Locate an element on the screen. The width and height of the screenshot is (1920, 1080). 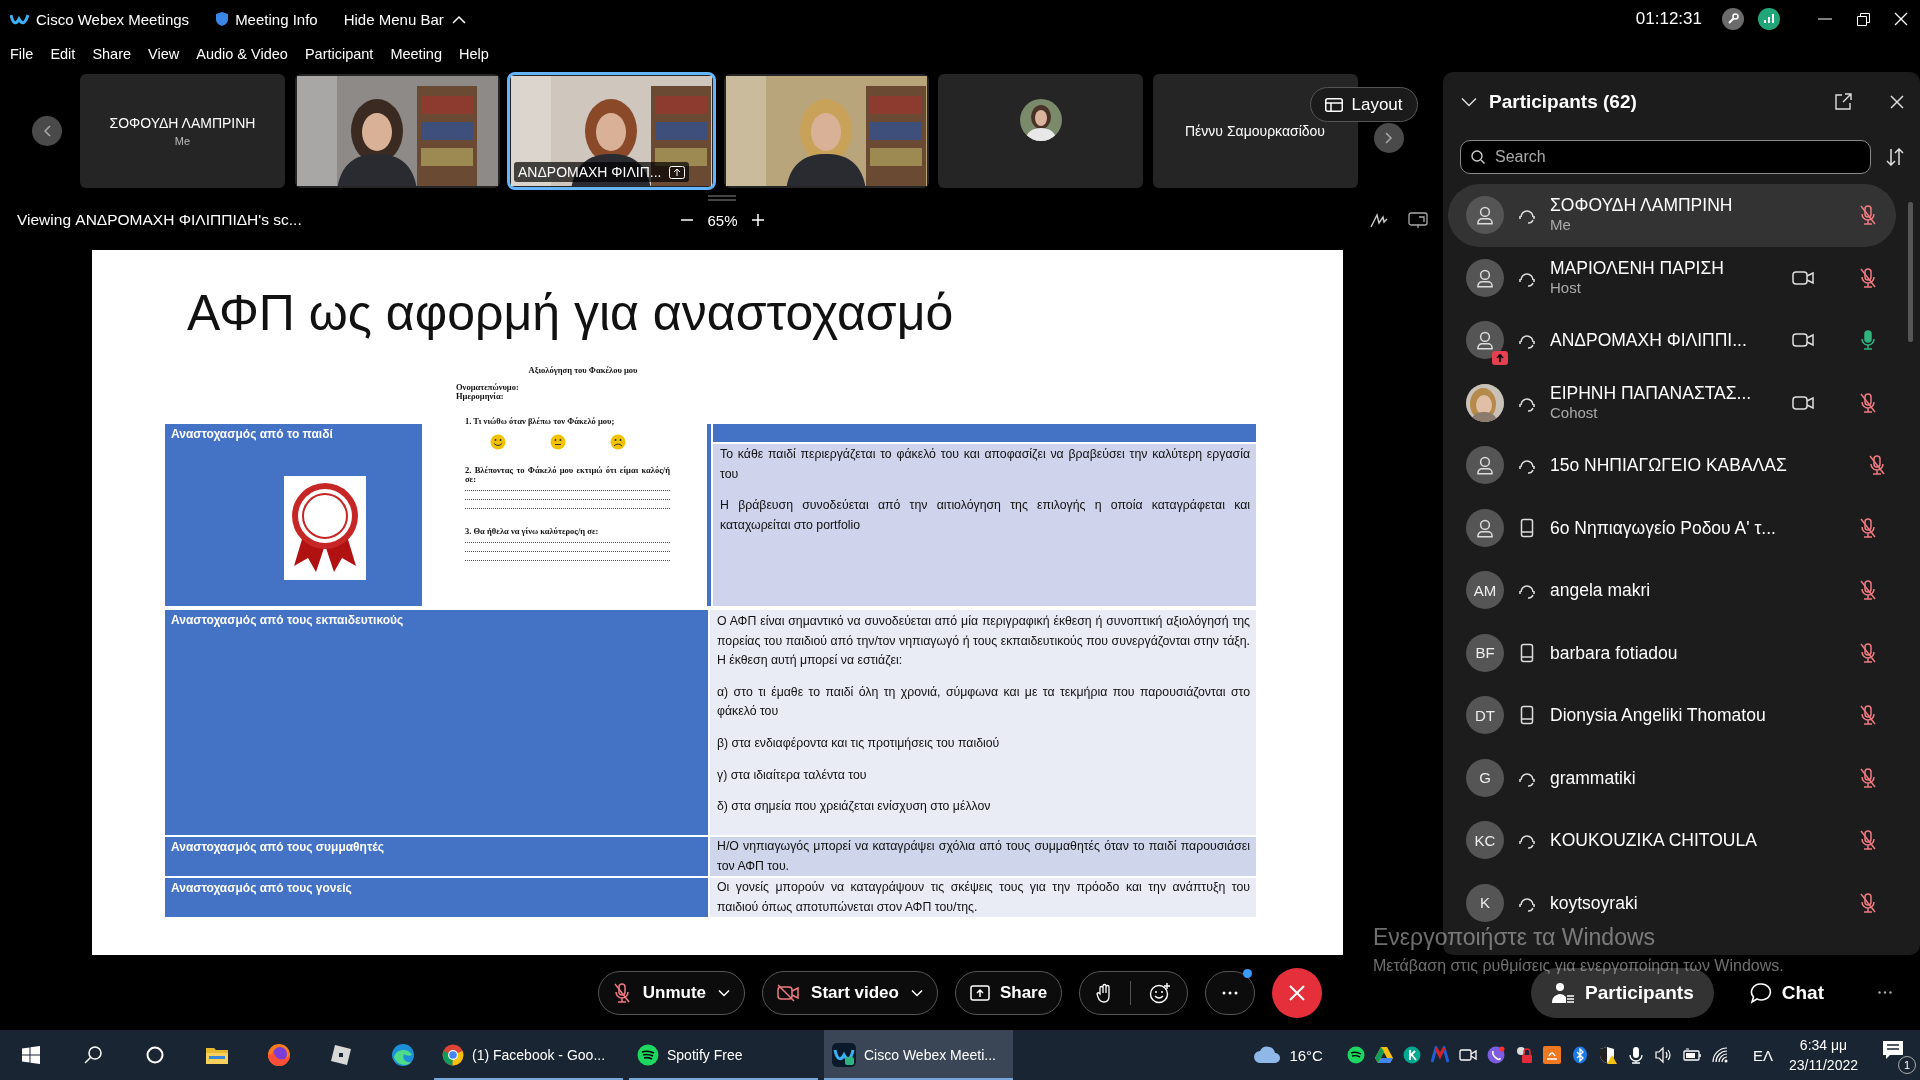
signal-icon is located at coordinates (1769, 19).